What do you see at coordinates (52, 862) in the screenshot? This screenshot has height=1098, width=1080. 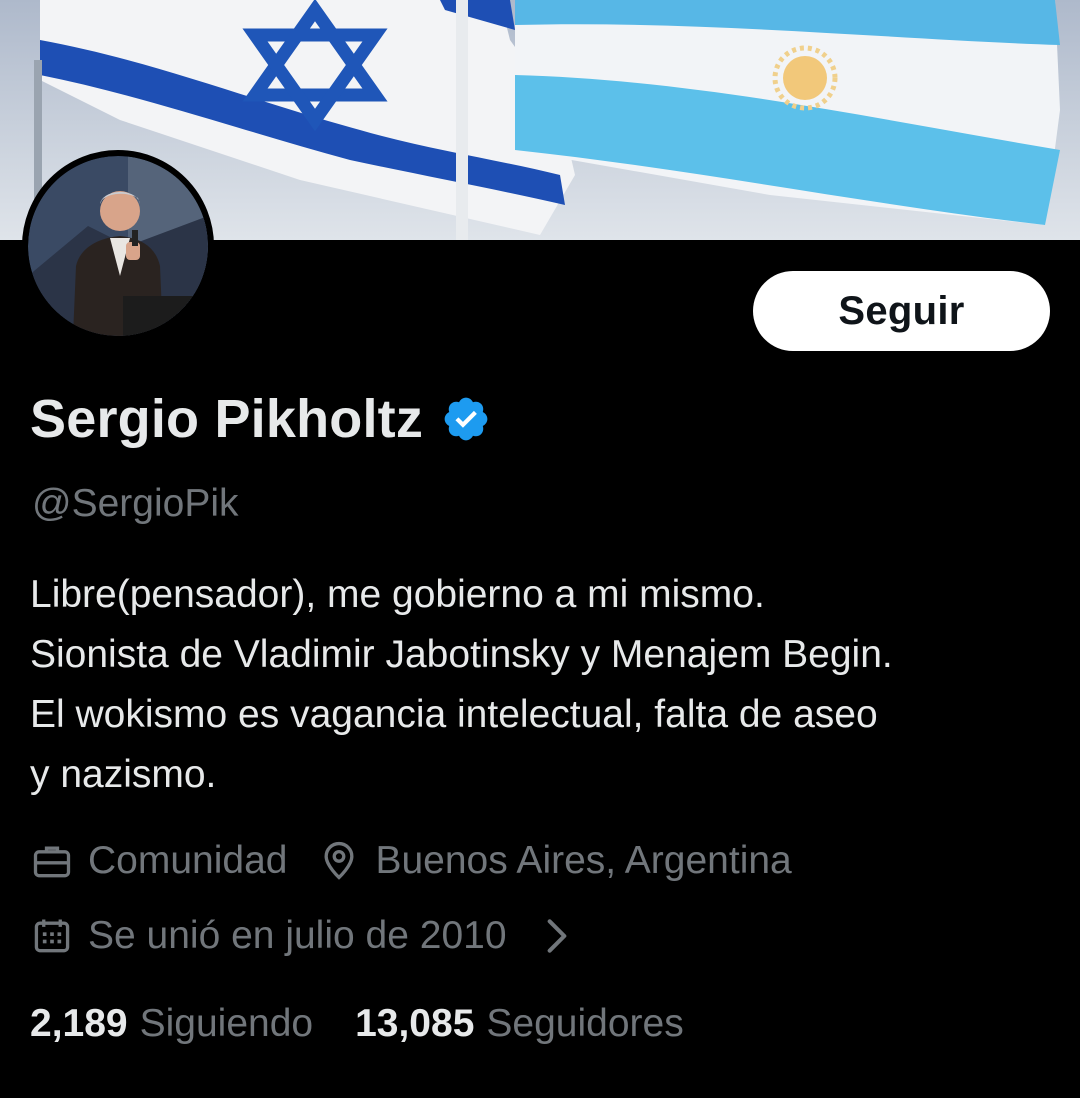 I see `briefcase-icon` at bounding box center [52, 862].